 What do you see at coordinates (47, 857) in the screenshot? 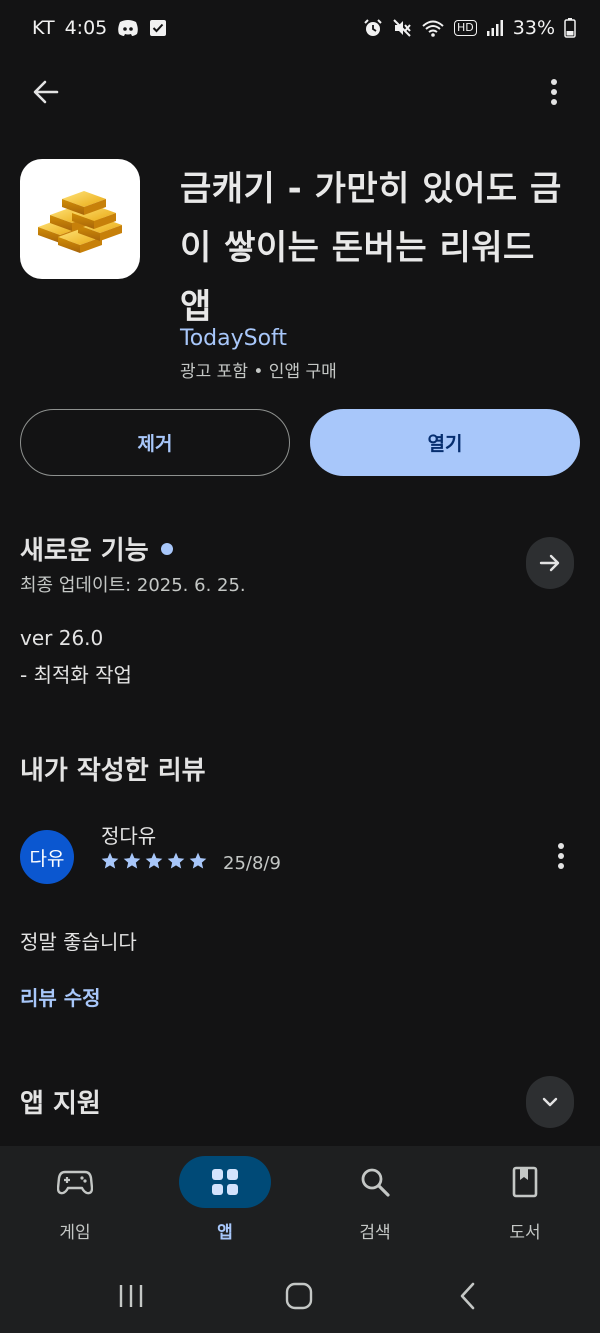
I see `avatar: 다유` at bounding box center [47, 857].